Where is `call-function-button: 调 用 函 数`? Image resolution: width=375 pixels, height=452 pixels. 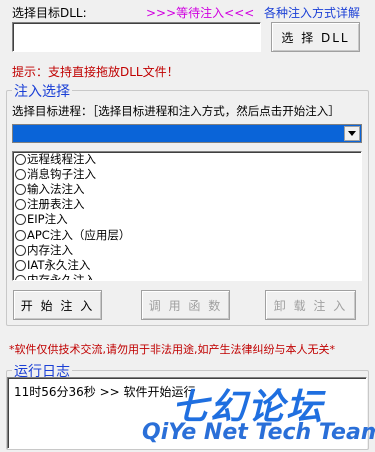 call-function-button: 调 用 函 数 is located at coordinates (185, 305).